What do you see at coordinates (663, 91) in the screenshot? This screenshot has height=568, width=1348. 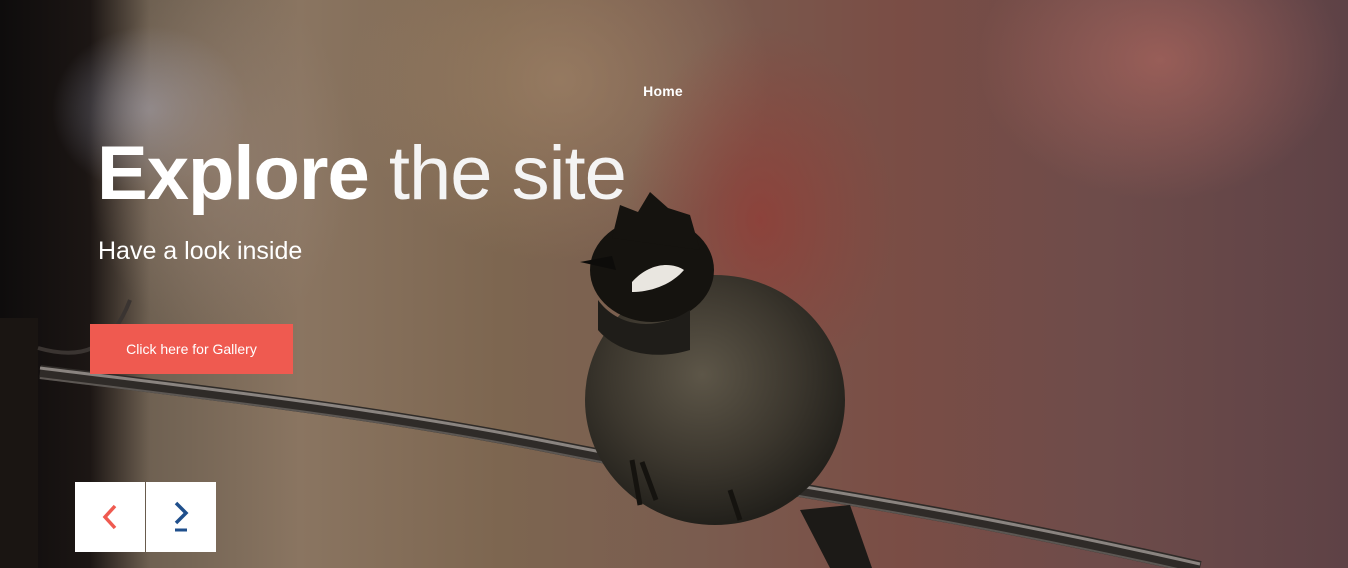 I see `nav-home-link: Home` at bounding box center [663, 91].